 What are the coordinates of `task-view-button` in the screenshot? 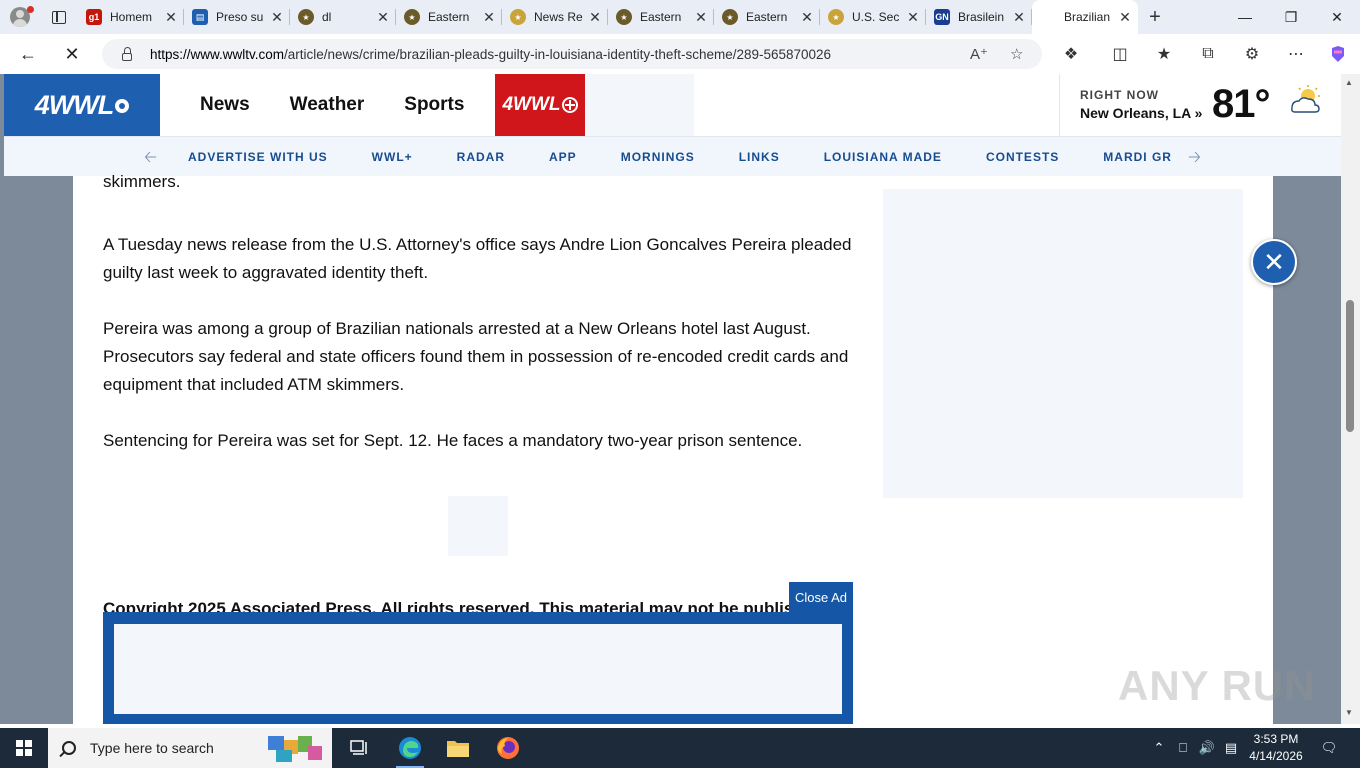 It's located at (360, 748).